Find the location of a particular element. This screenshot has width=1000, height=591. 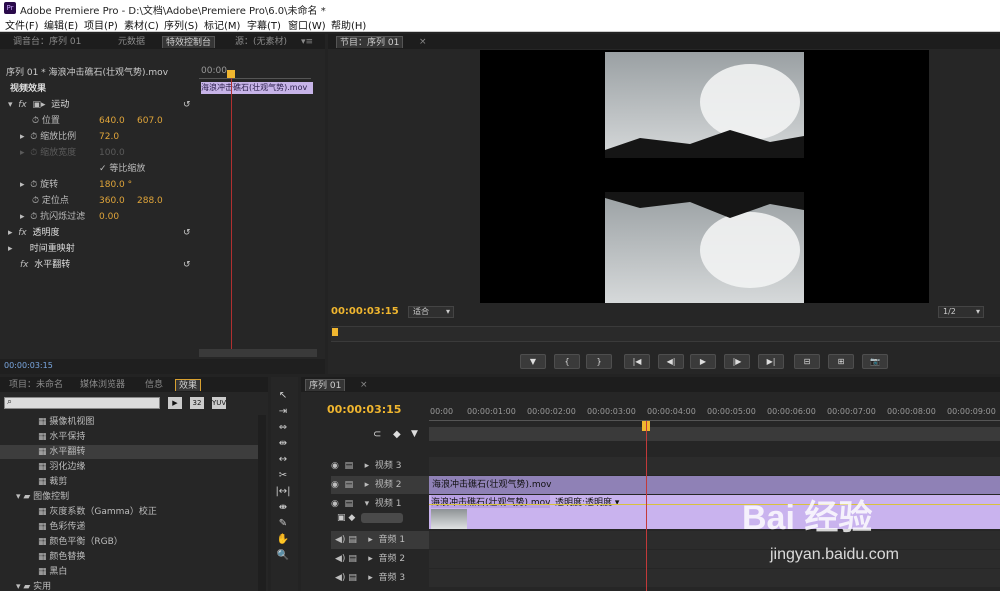

effects-folder: ▾ ▰ 实用 is located at coordinates (129, 585).